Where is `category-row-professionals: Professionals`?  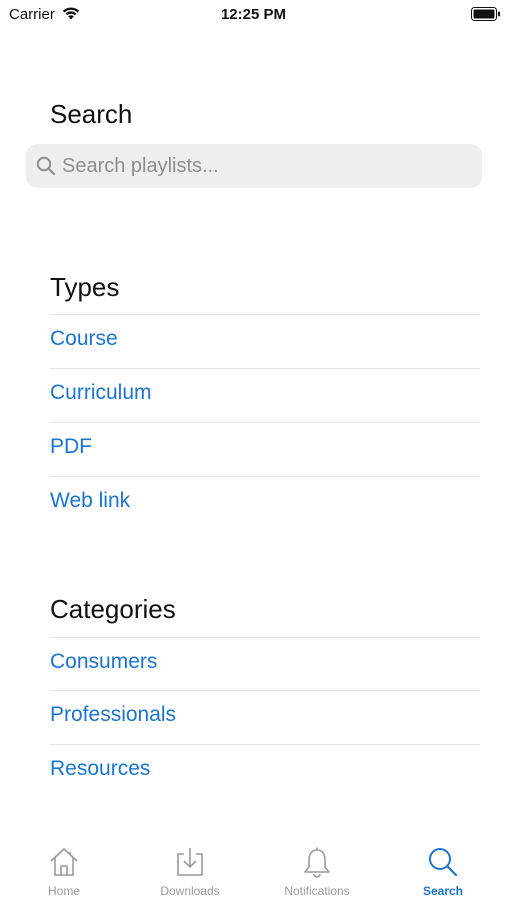
category-row-professionals: Professionals is located at coordinates (265, 717).